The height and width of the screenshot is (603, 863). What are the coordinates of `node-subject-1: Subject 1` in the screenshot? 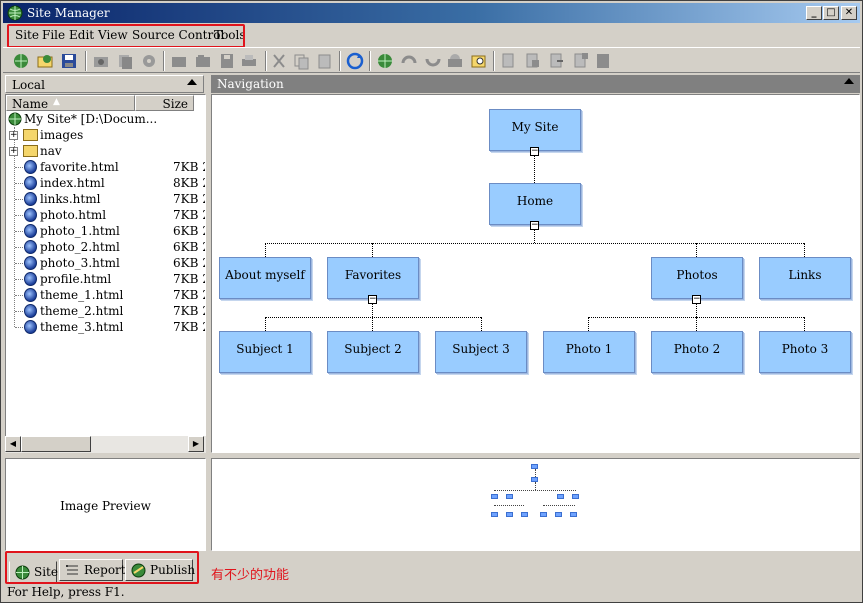 It's located at (265, 352).